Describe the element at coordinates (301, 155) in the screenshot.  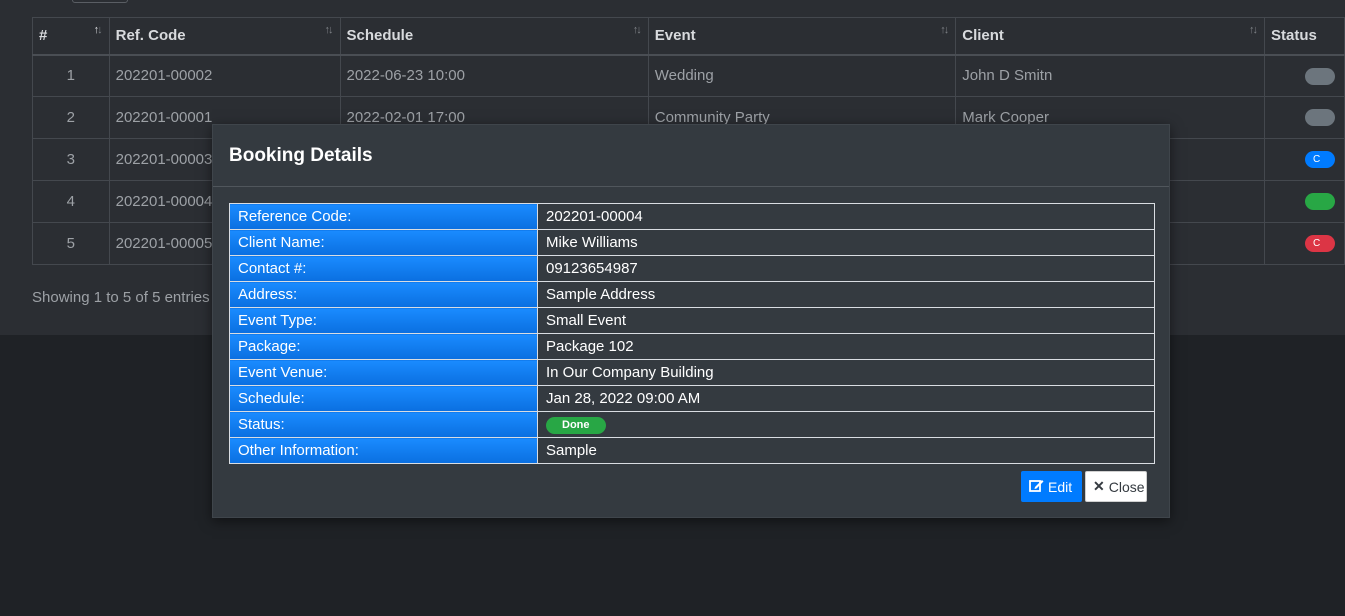
I see `modal-title: Booking Details` at that location.